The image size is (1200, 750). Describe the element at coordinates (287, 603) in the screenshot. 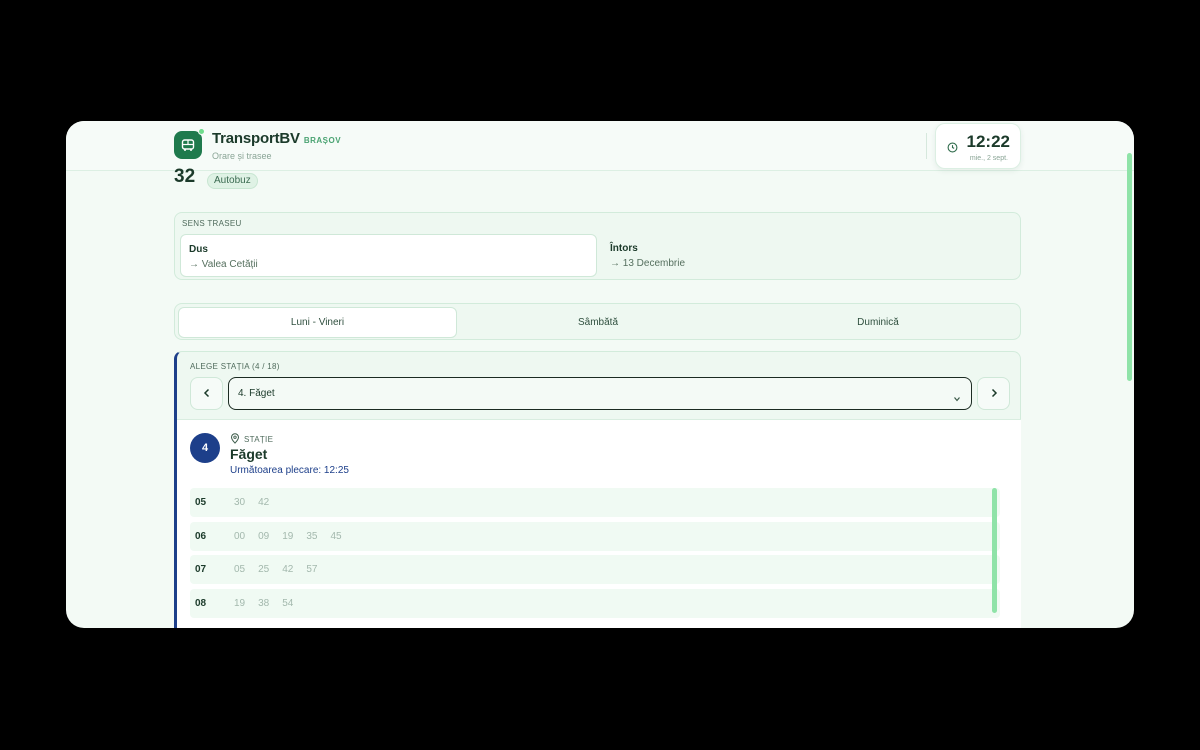

I see `departure-minute: 54` at that location.